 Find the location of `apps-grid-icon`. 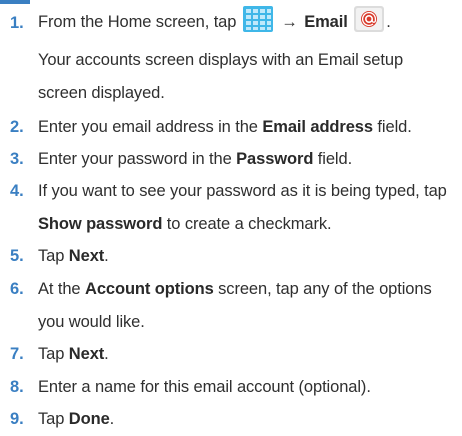

apps-grid-icon is located at coordinates (257, 25).